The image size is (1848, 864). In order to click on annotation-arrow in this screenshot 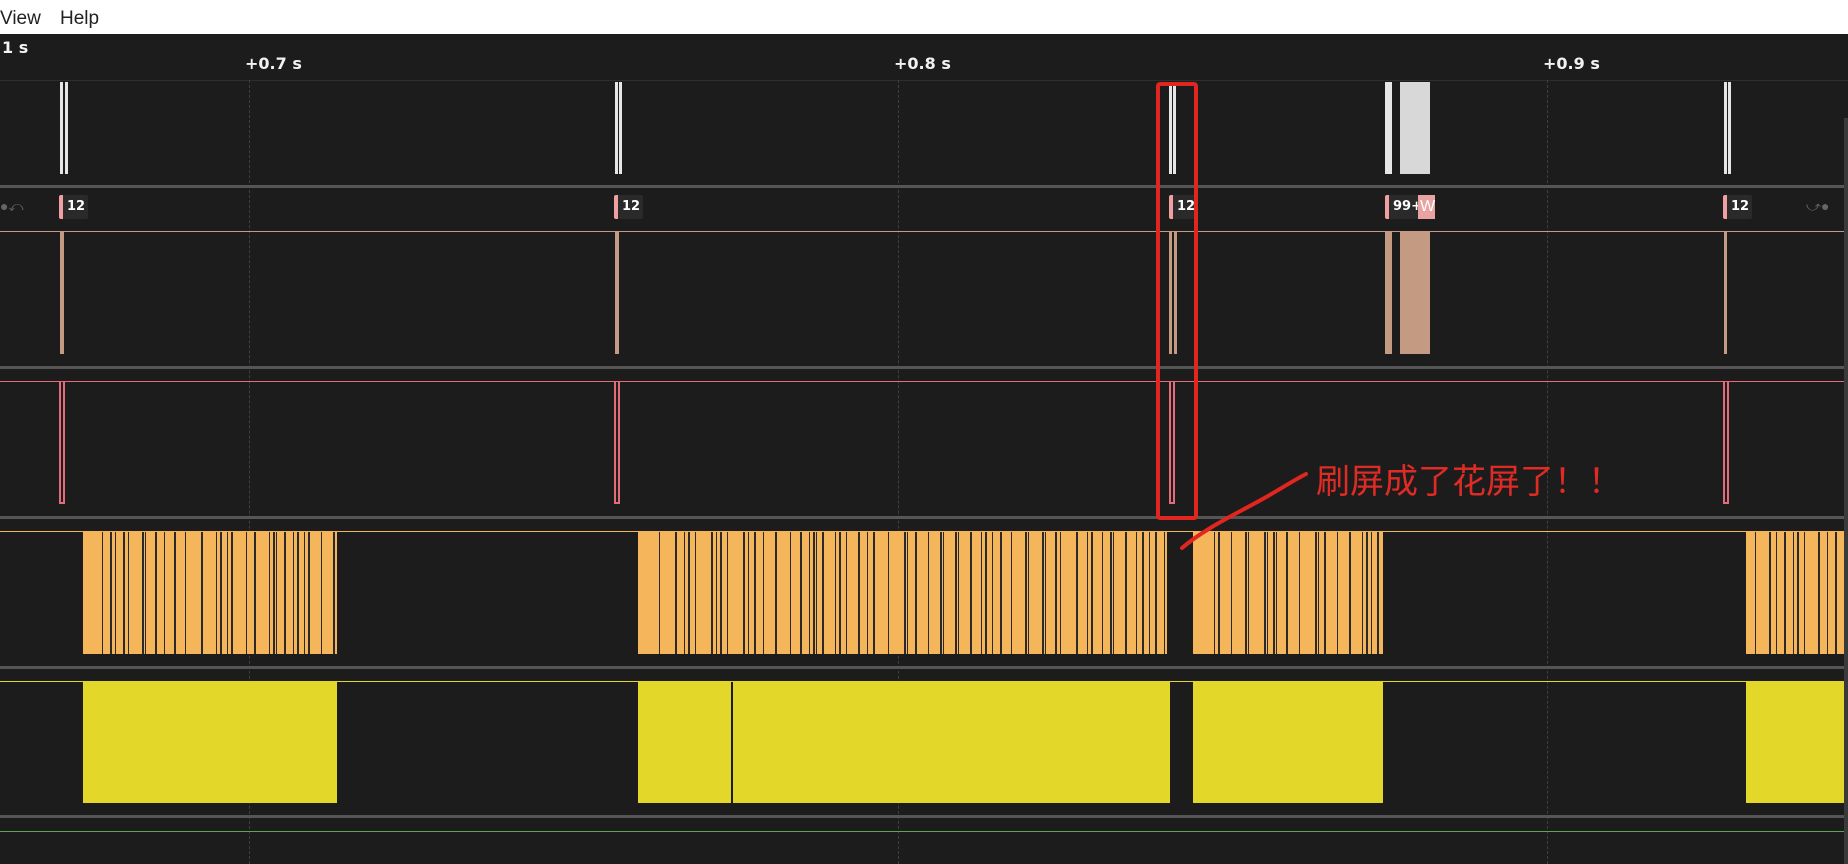, I will do `click(1244, 511)`.